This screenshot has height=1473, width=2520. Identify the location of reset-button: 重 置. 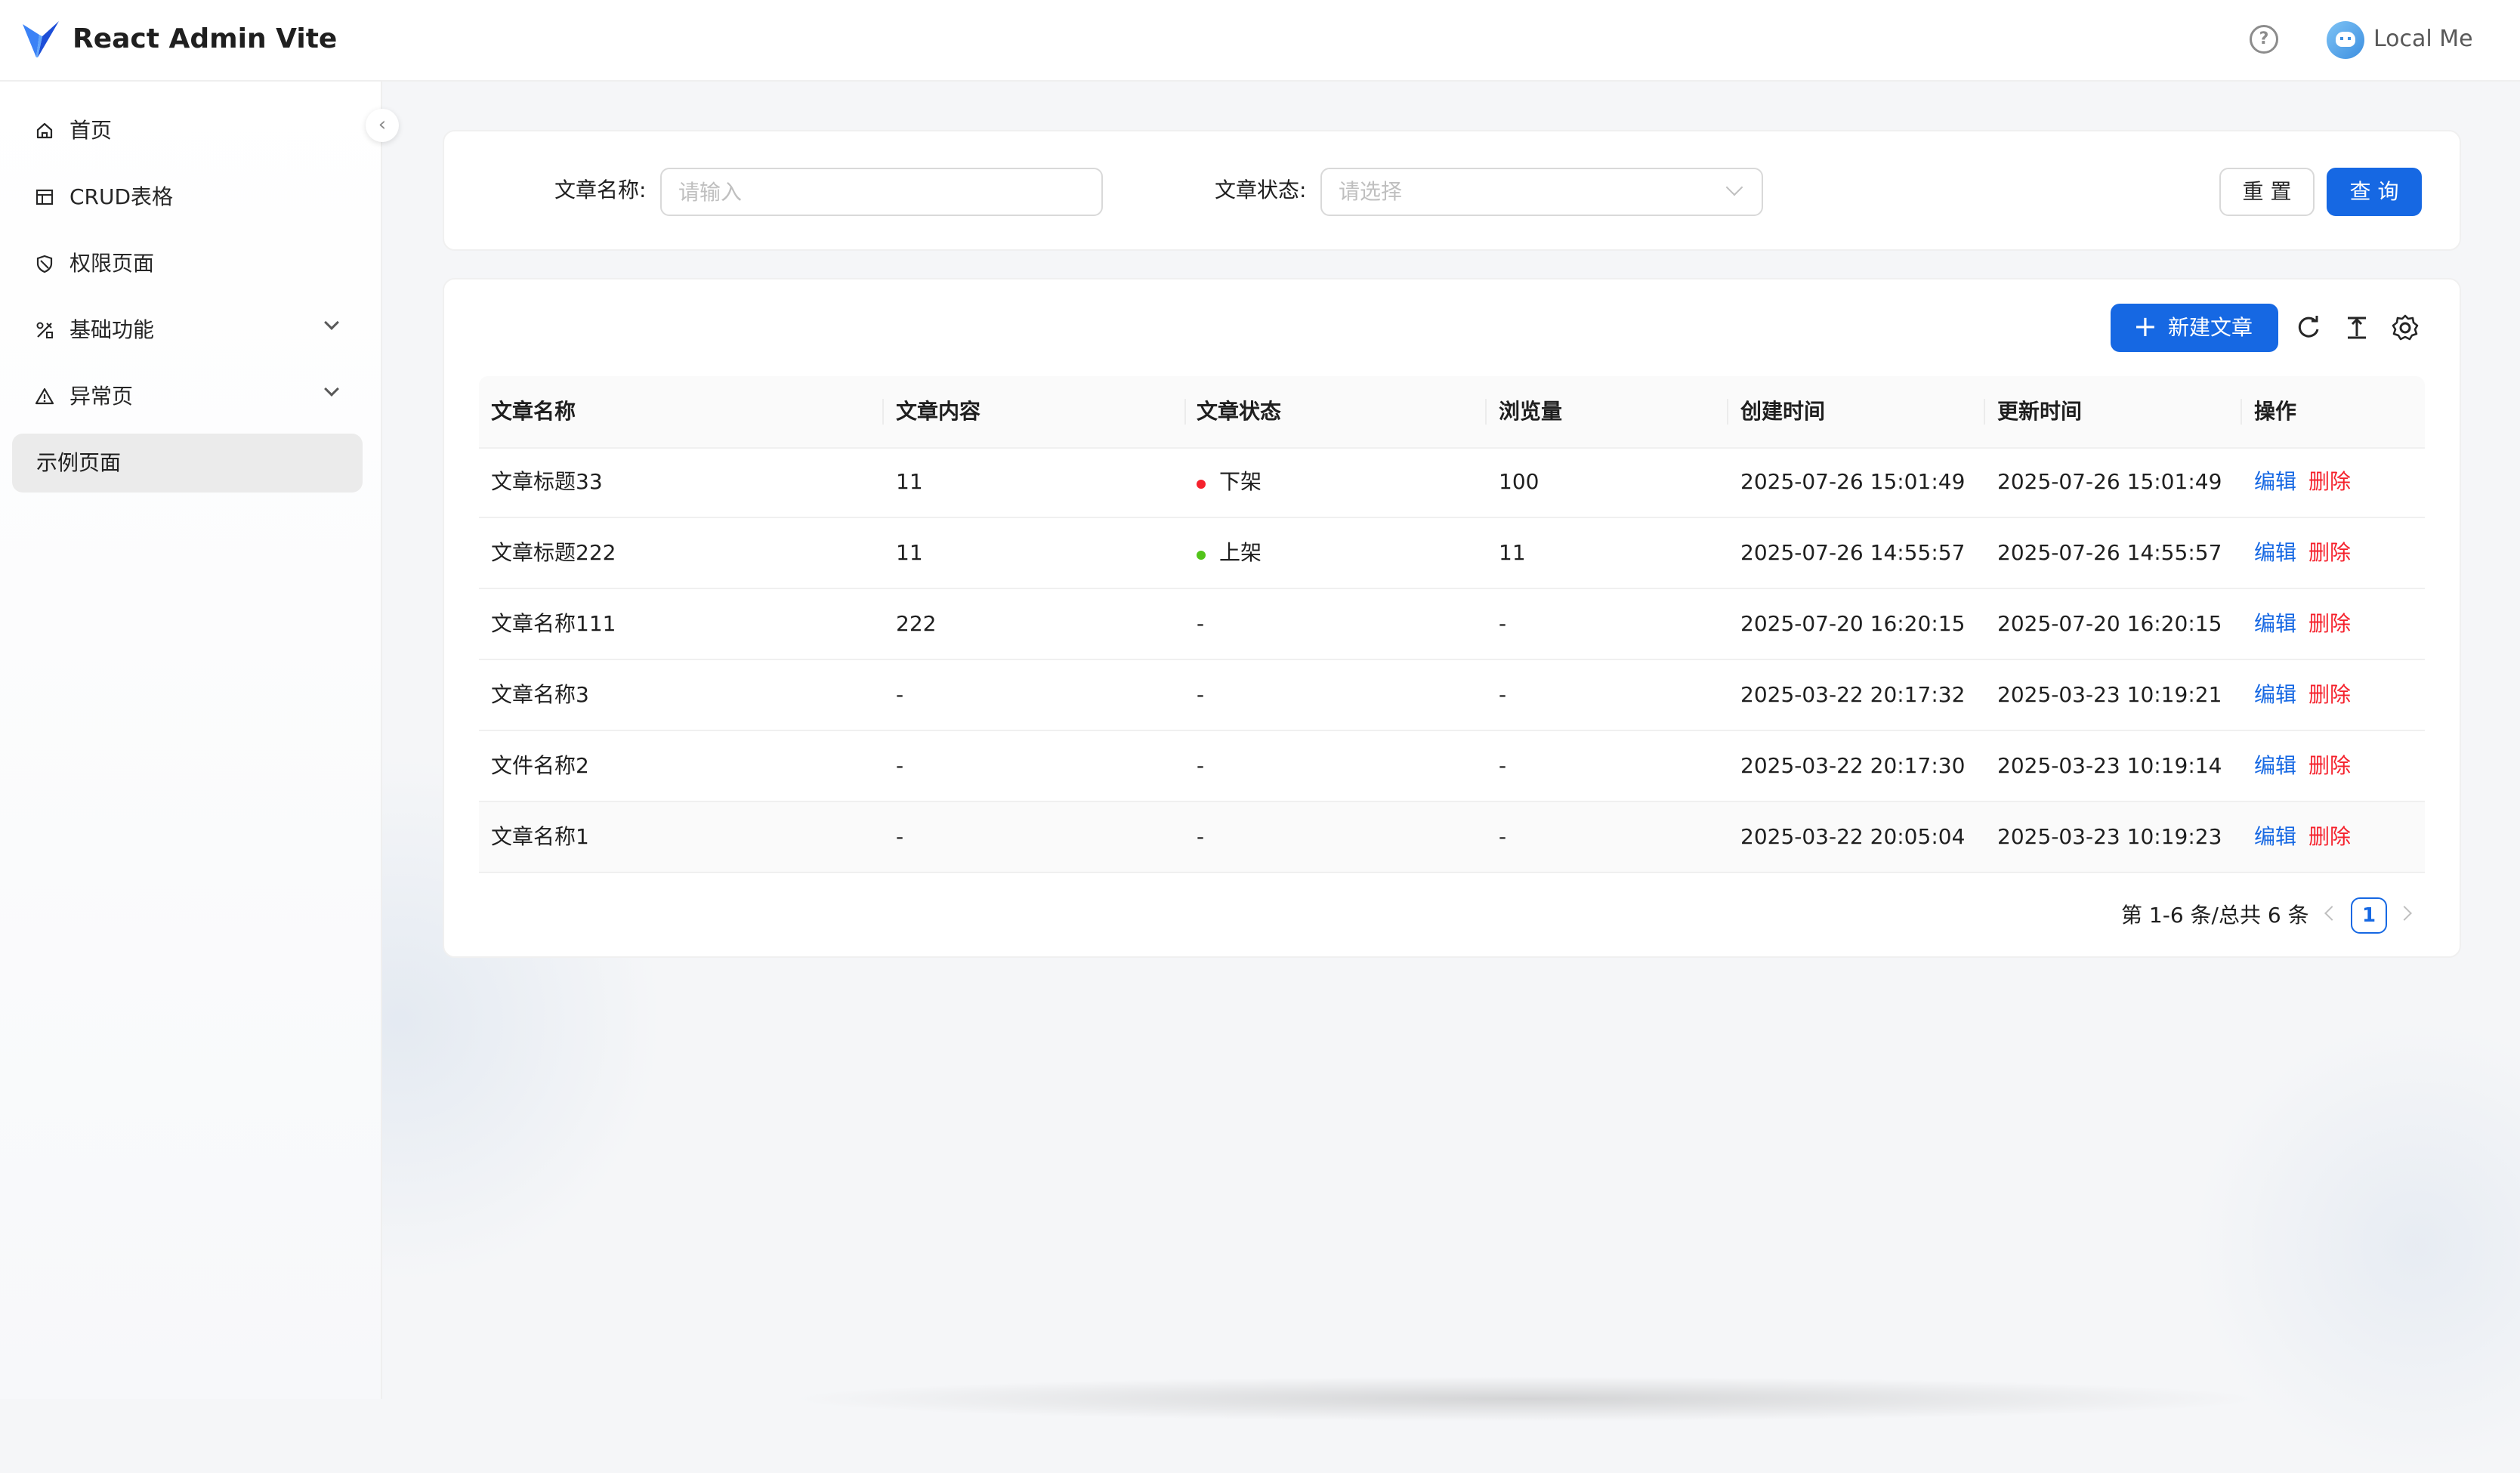
(2267, 192).